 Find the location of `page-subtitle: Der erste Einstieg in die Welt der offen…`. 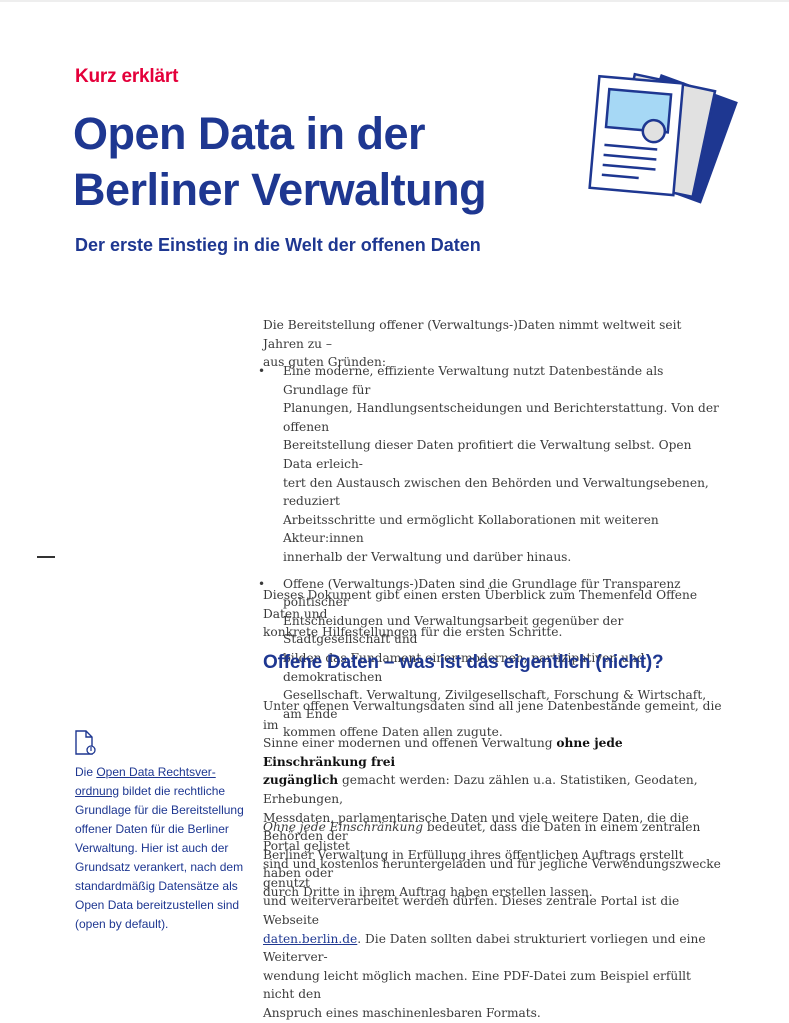

page-subtitle: Der erste Einstieg in die Welt der offen… is located at coordinates (278, 245).